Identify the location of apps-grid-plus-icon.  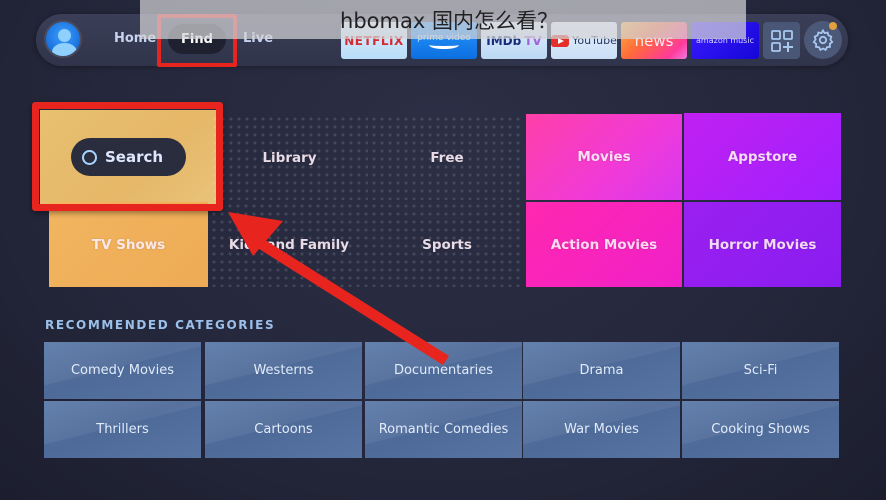
(781, 40).